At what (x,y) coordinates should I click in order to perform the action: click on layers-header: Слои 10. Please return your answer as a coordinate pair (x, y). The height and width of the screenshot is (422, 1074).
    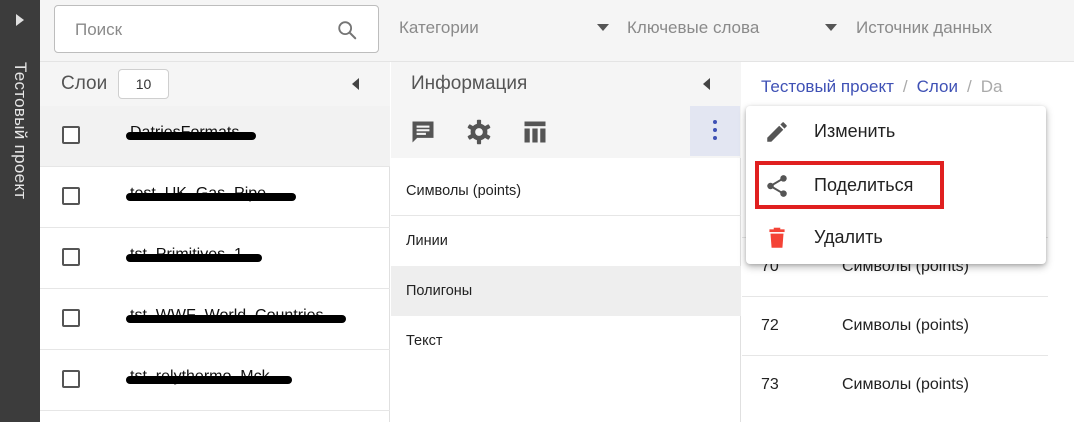
    Looking at the image, I should click on (215, 84).